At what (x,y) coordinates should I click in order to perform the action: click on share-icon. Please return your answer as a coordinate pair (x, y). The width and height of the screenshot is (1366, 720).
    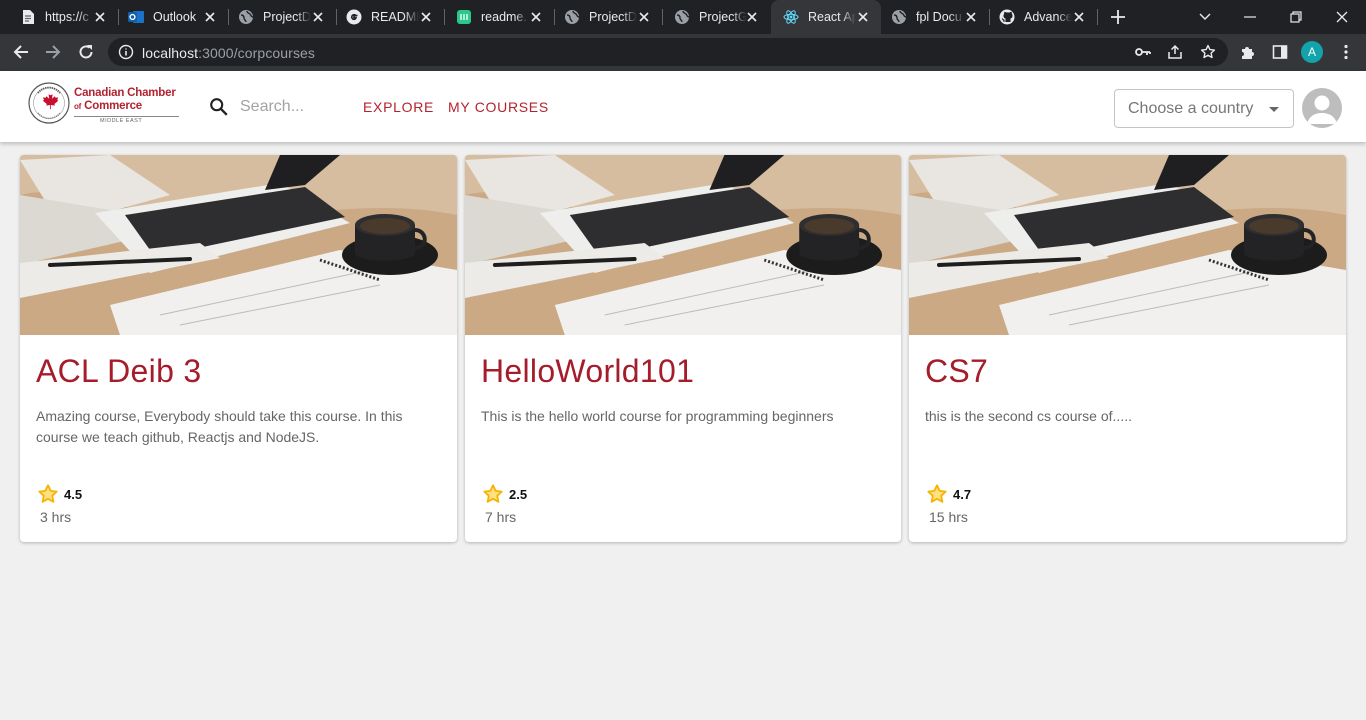
    Looking at the image, I should click on (1175, 52).